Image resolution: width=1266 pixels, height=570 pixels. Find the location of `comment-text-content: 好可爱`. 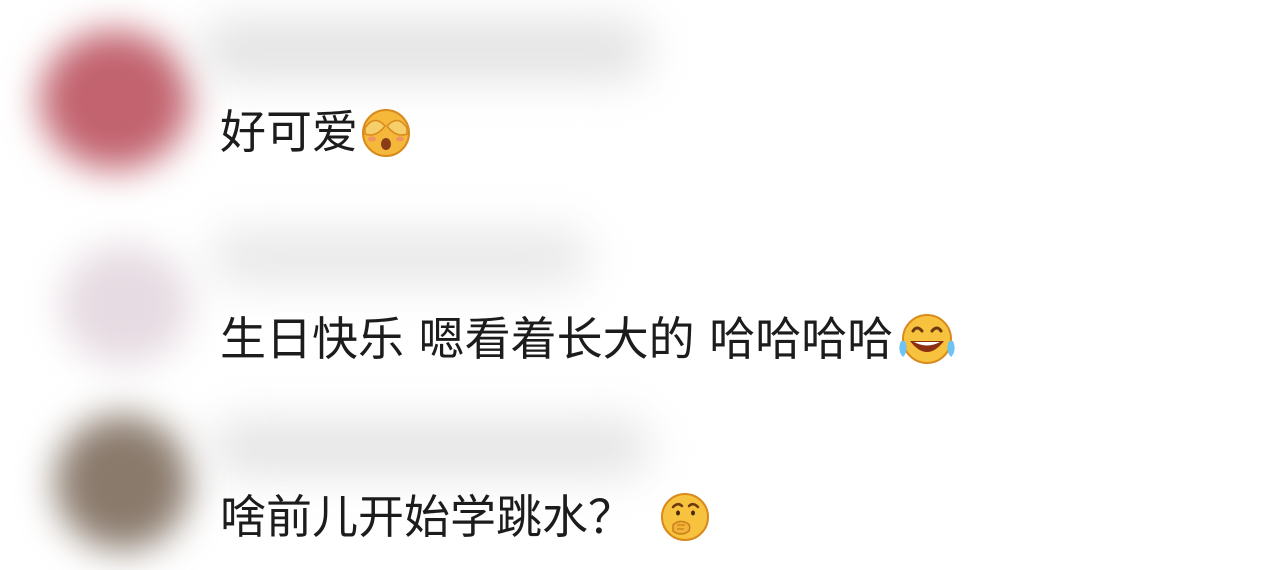

comment-text-content: 好可爱 is located at coordinates (289, 132).